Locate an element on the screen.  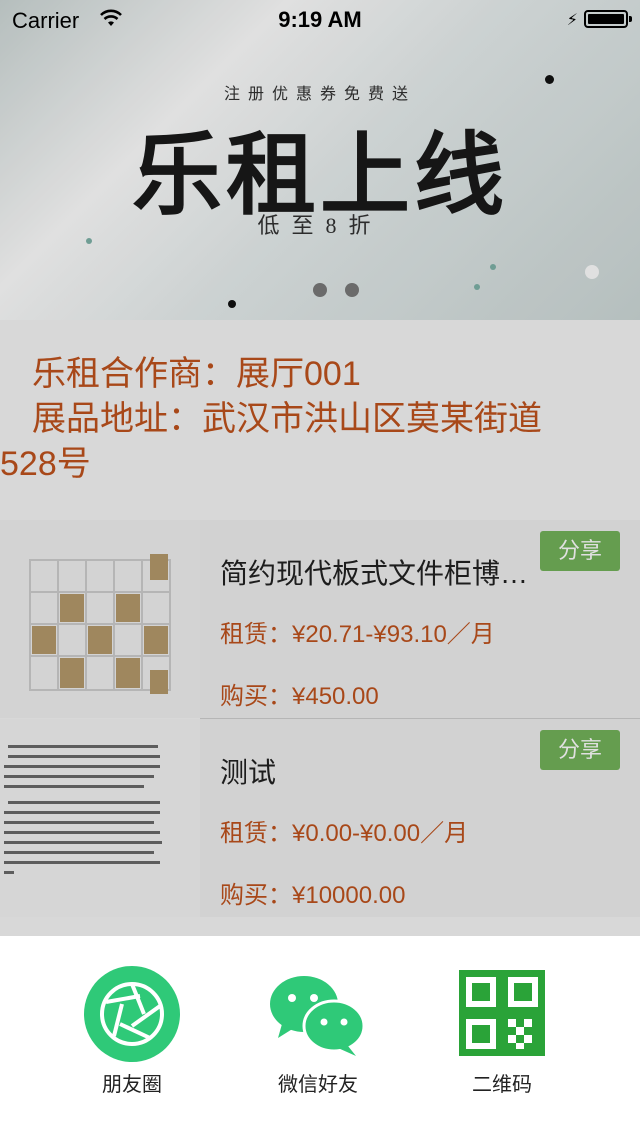
share-option-label: 朋友圈 is located at coordinates (132, 1085).